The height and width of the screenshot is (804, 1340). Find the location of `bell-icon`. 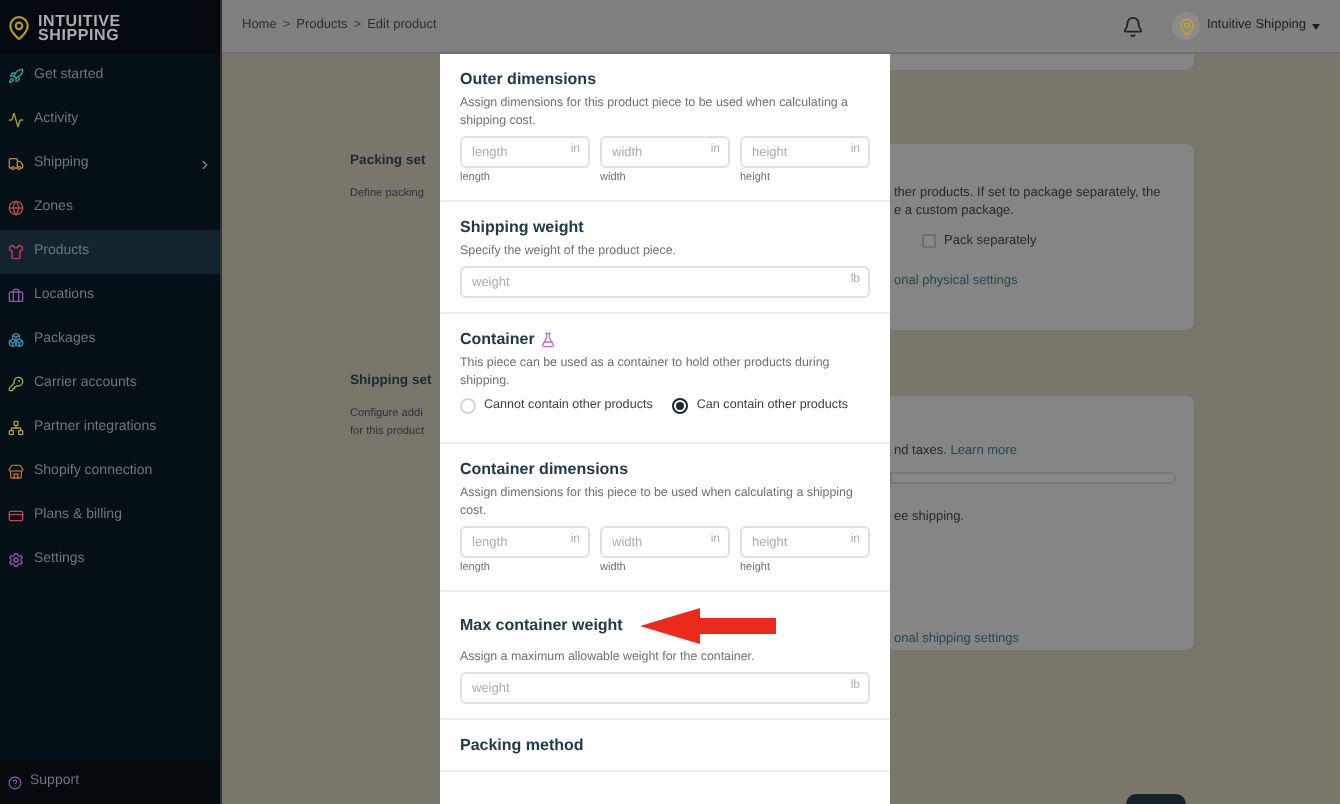

bell-icon is located at coordinates (1133, 26).